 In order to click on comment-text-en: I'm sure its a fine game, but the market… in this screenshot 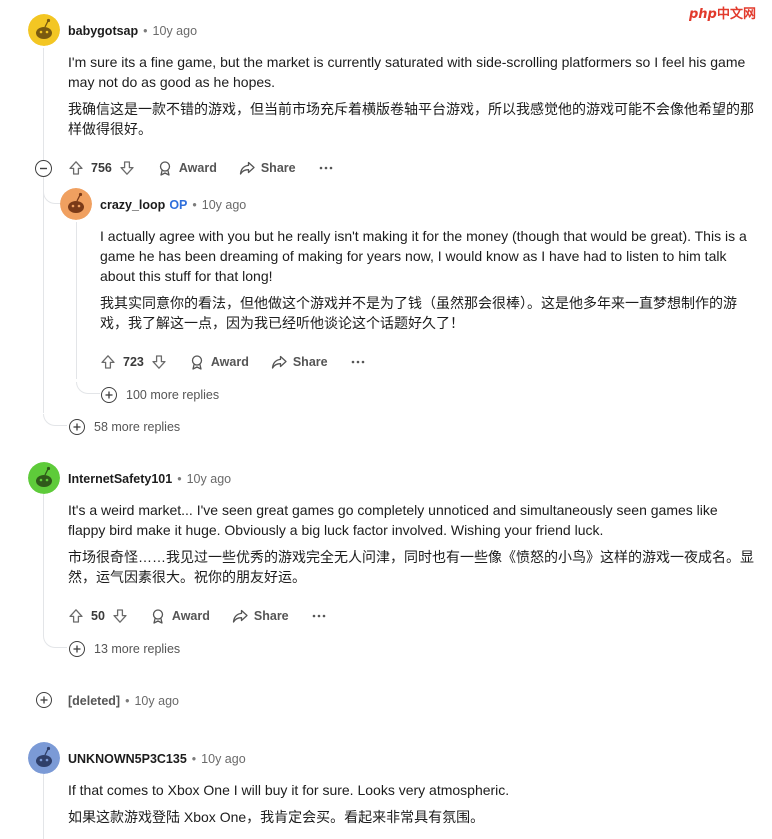, I will do `click(407, 72)`.